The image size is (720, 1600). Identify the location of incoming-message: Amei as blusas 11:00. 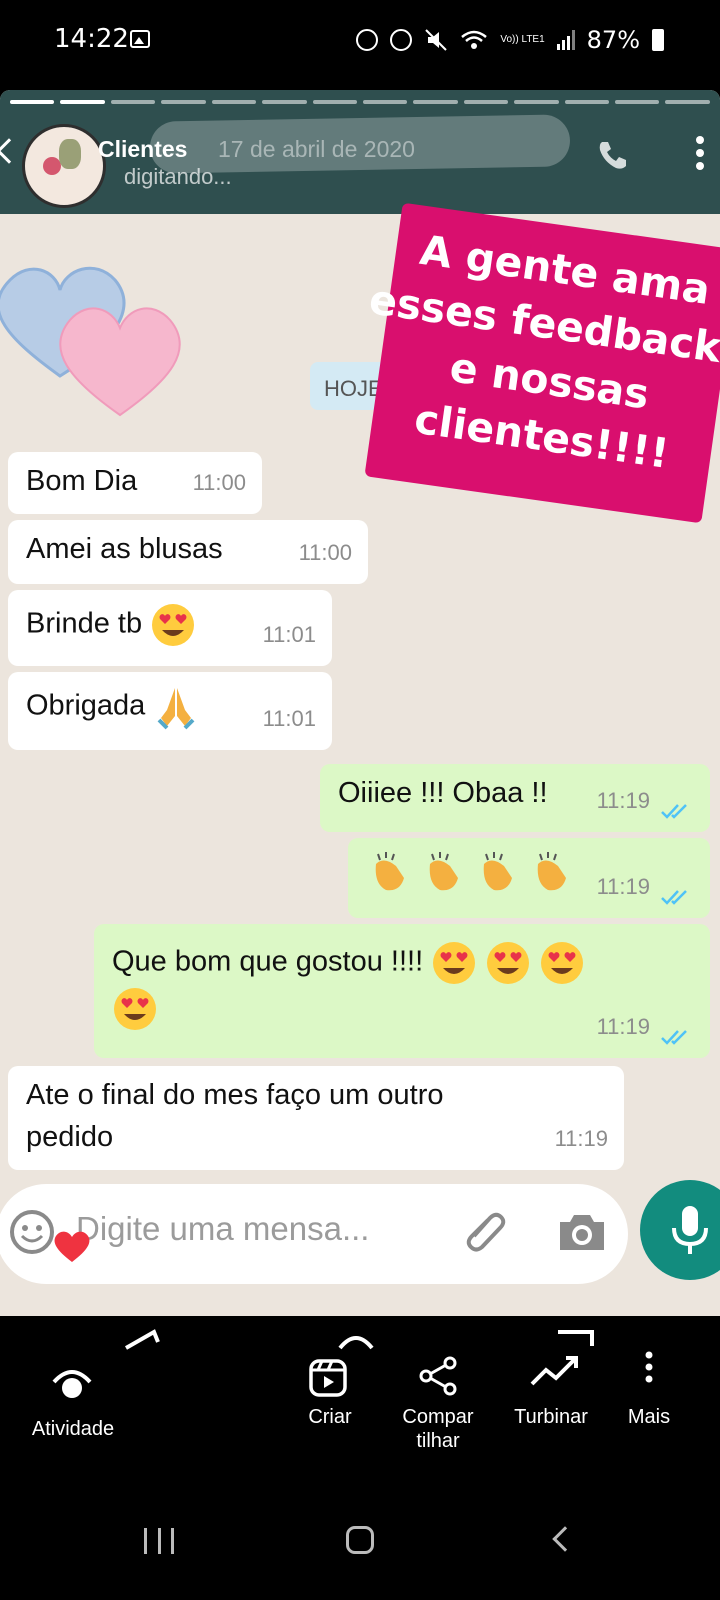
(188, 552).